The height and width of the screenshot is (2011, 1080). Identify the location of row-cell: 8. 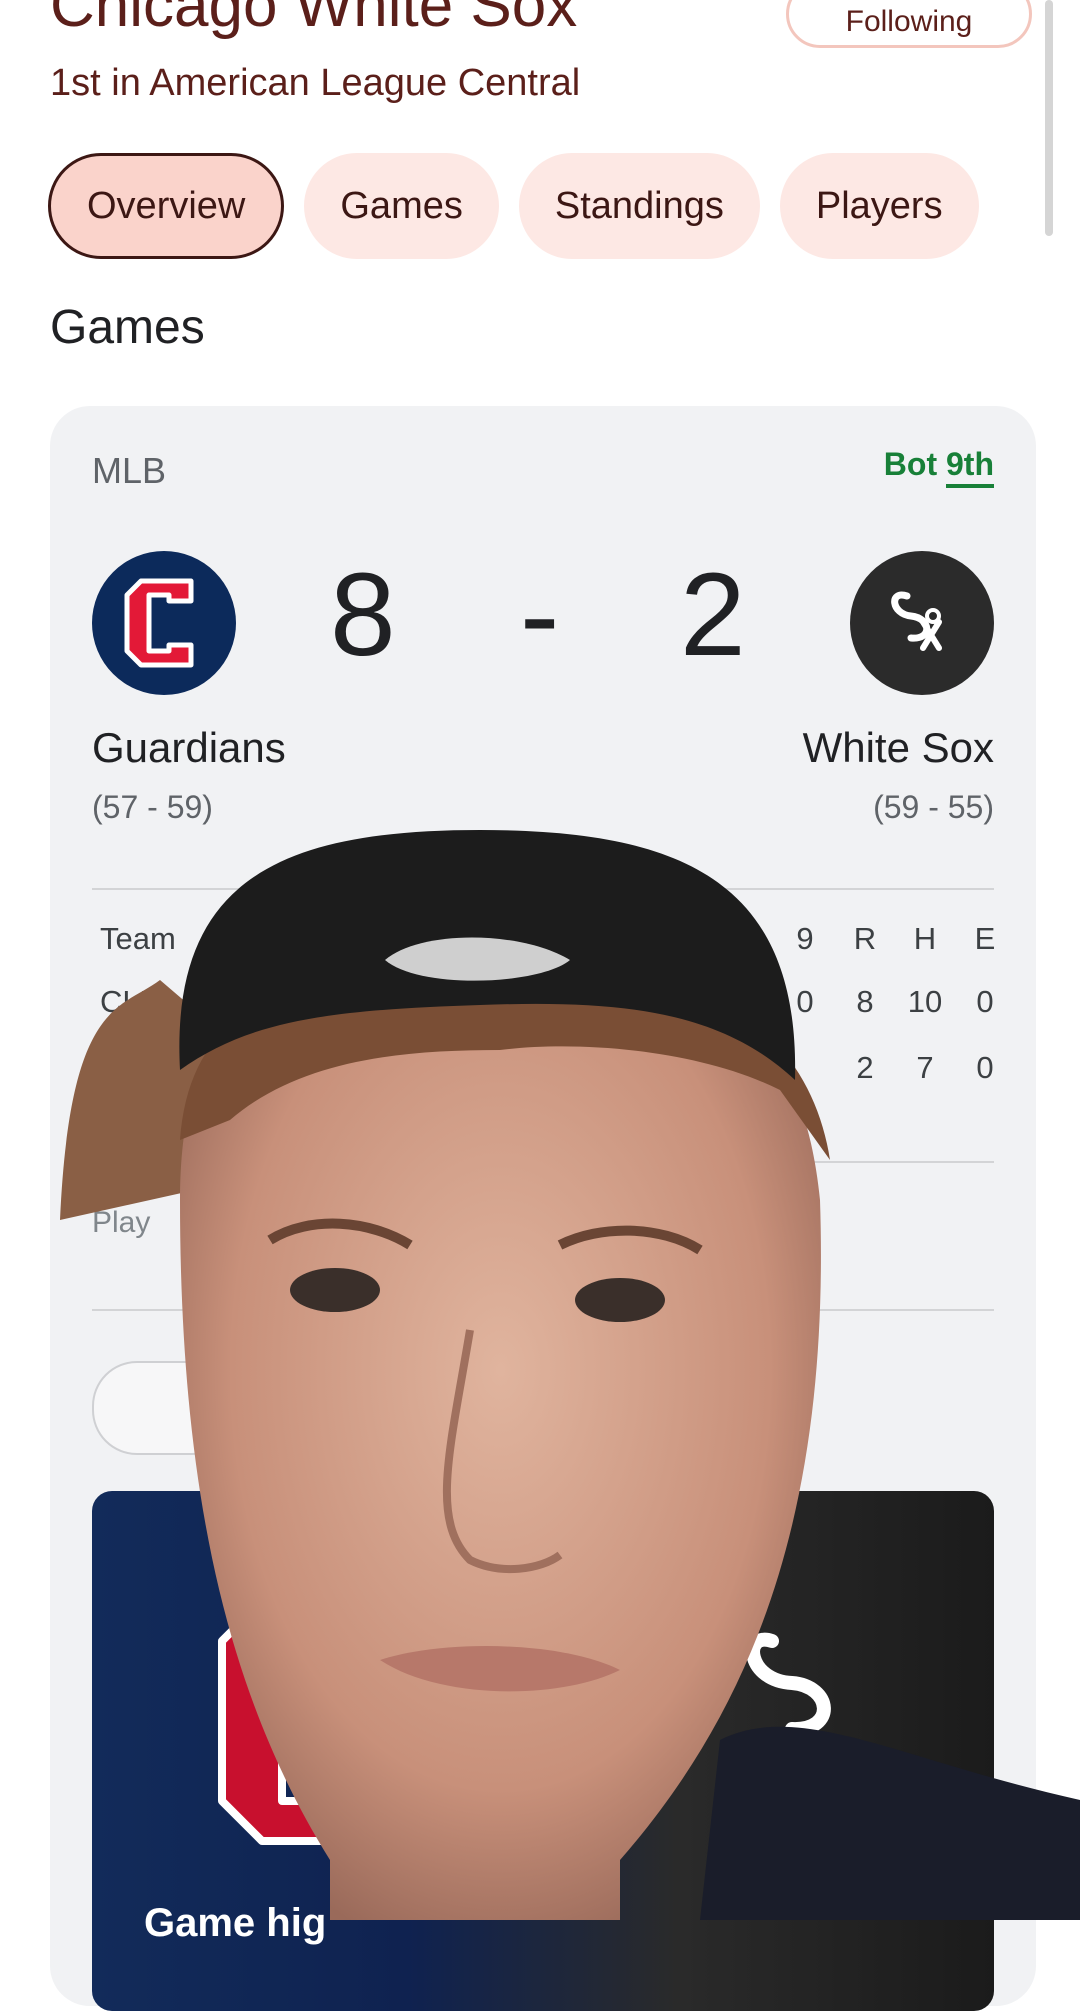
(865, 1001).